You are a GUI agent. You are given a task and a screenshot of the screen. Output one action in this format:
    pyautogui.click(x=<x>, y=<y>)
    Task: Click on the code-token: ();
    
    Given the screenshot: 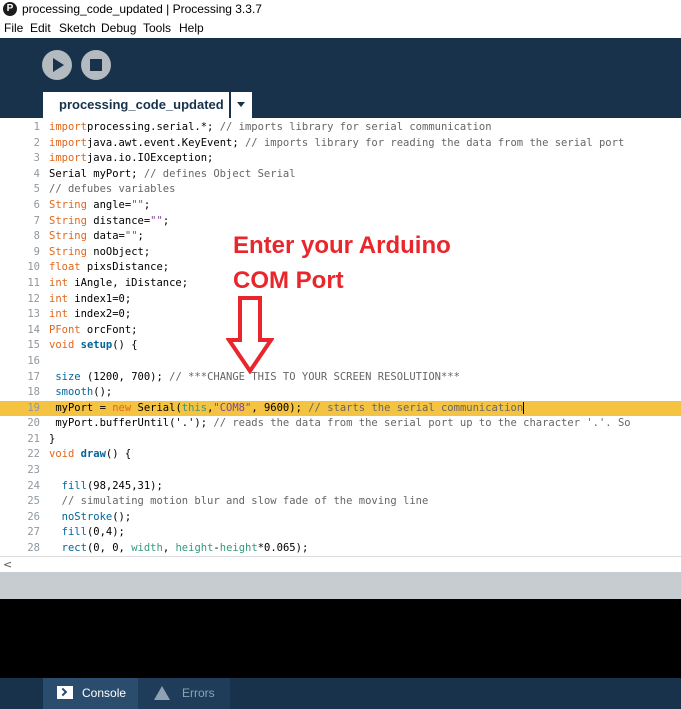 What is the action you would take?
    pyautogui.click(x=103, y=392)
    